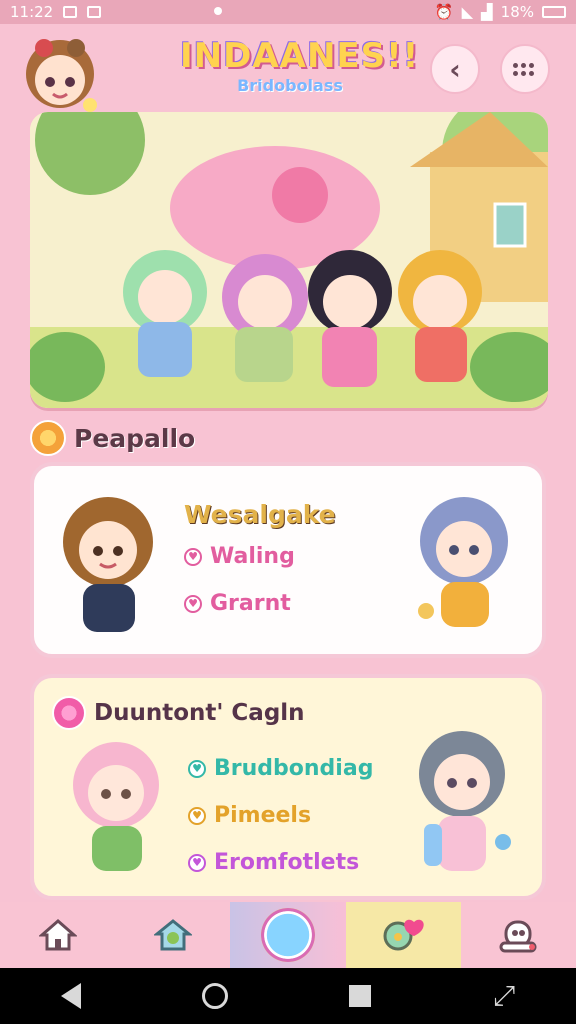 Image resolution: width=576 pixels, height=1024 pixels. I want to click on battery-icon, so click(554, 12).